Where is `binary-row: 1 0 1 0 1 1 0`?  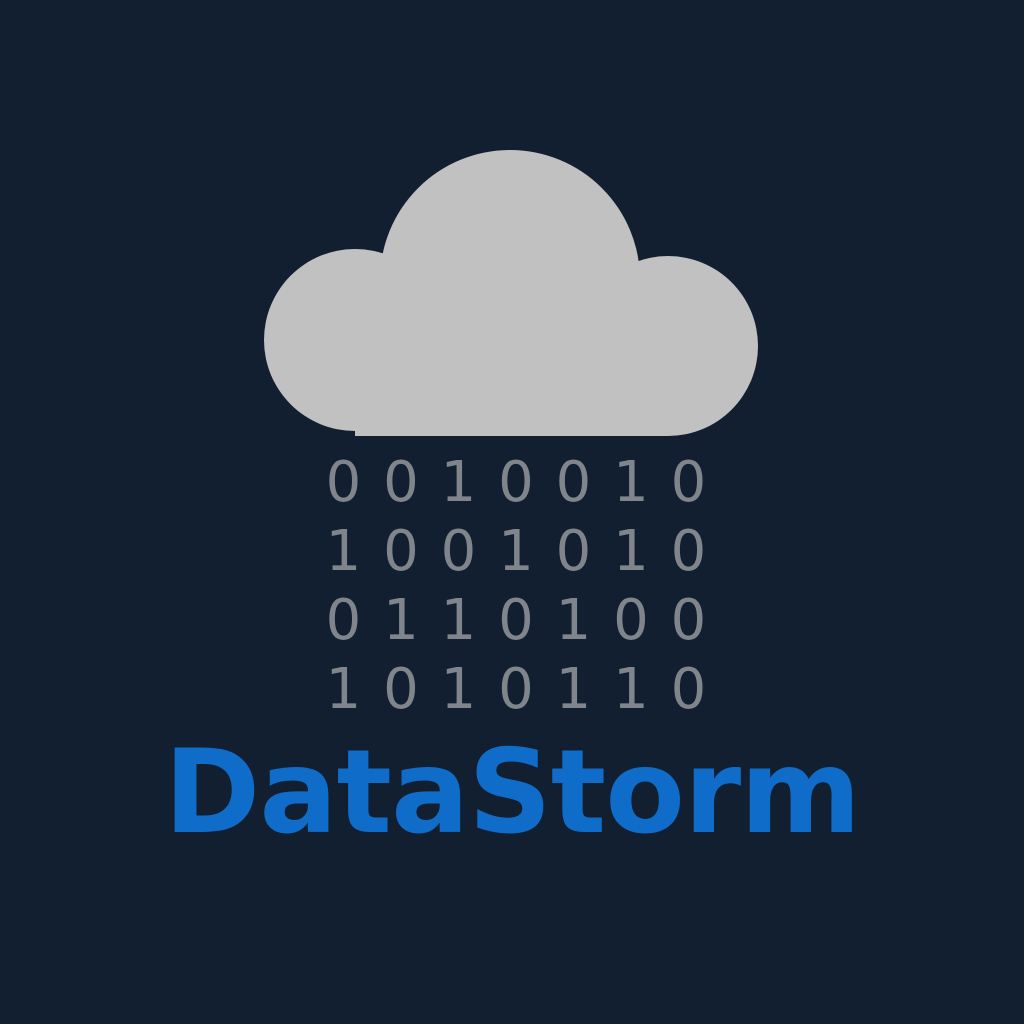 binary-row: 1 0 1 0 1 1 0 is located at coordinates (512, 689).